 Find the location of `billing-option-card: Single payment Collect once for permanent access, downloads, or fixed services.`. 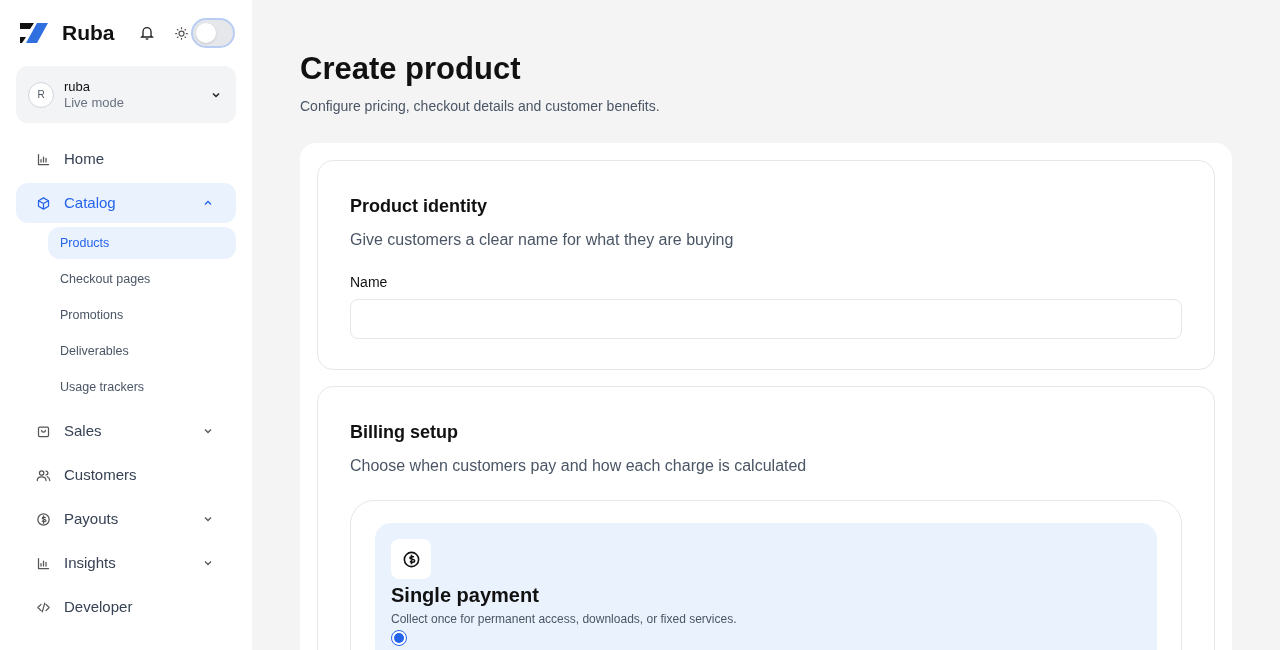

billing-option-card: Single payment Collect once for permanent access, downloads, or fixed services. is located at coordinates (766, 586).